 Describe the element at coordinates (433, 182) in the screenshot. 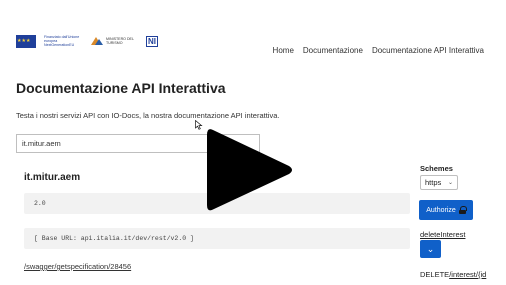

I see `schemes-selected-value: https` at that location.